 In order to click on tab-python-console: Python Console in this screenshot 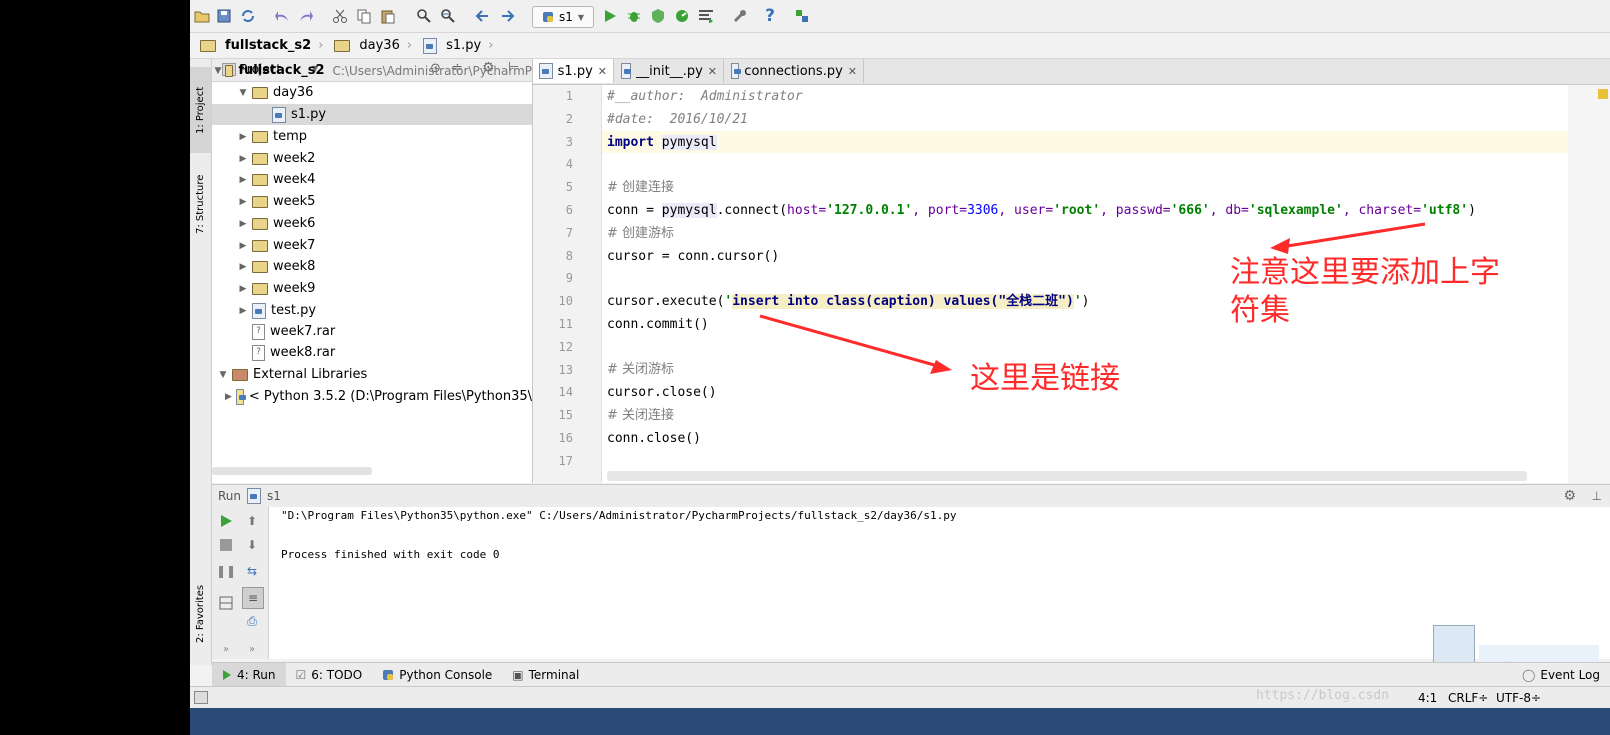, I will do `click(437, 674)`.